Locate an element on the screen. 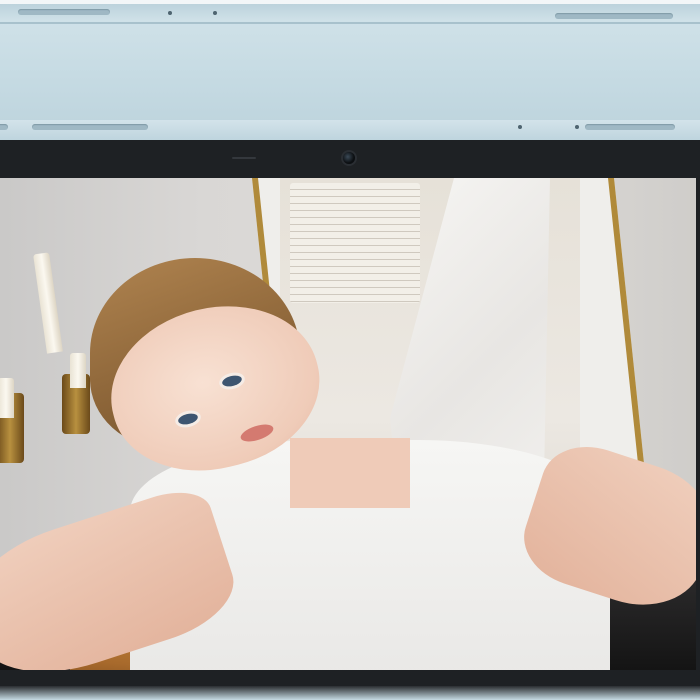  tablet-lower-edge is located at coordinates (350, 693).